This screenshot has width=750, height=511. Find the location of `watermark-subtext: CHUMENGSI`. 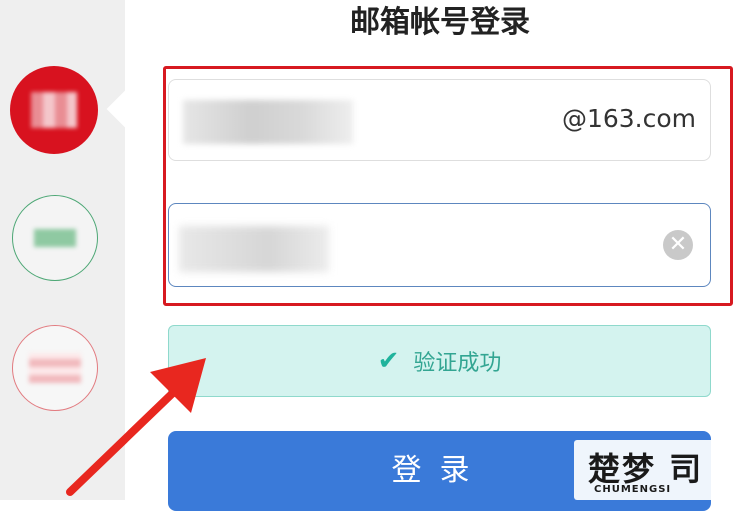

watermark-subtext: CHUMENGSI is located at coordinates (633, 489).